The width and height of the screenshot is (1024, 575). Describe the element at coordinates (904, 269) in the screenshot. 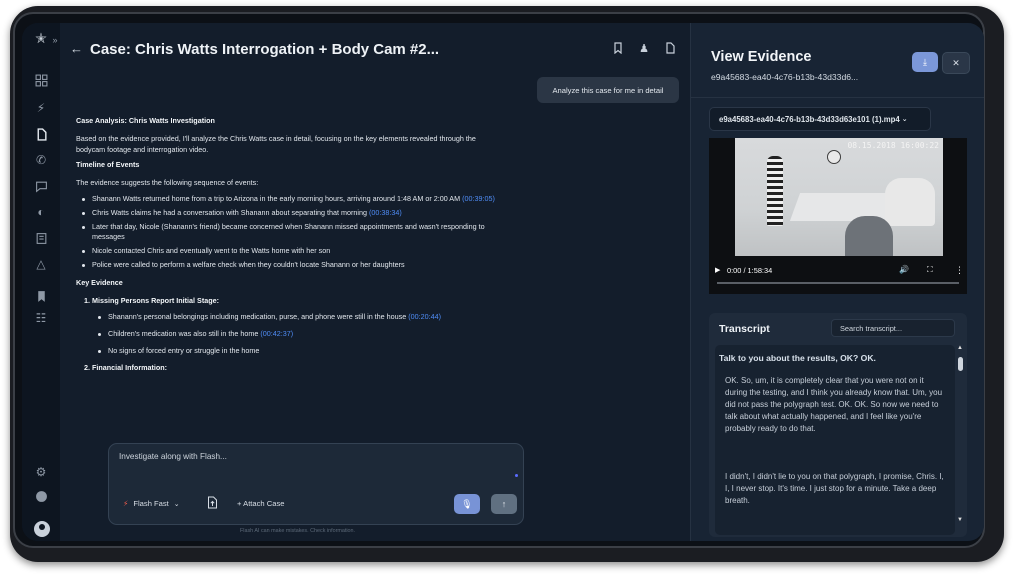

I see `volume-icon: 🔊` at that location.